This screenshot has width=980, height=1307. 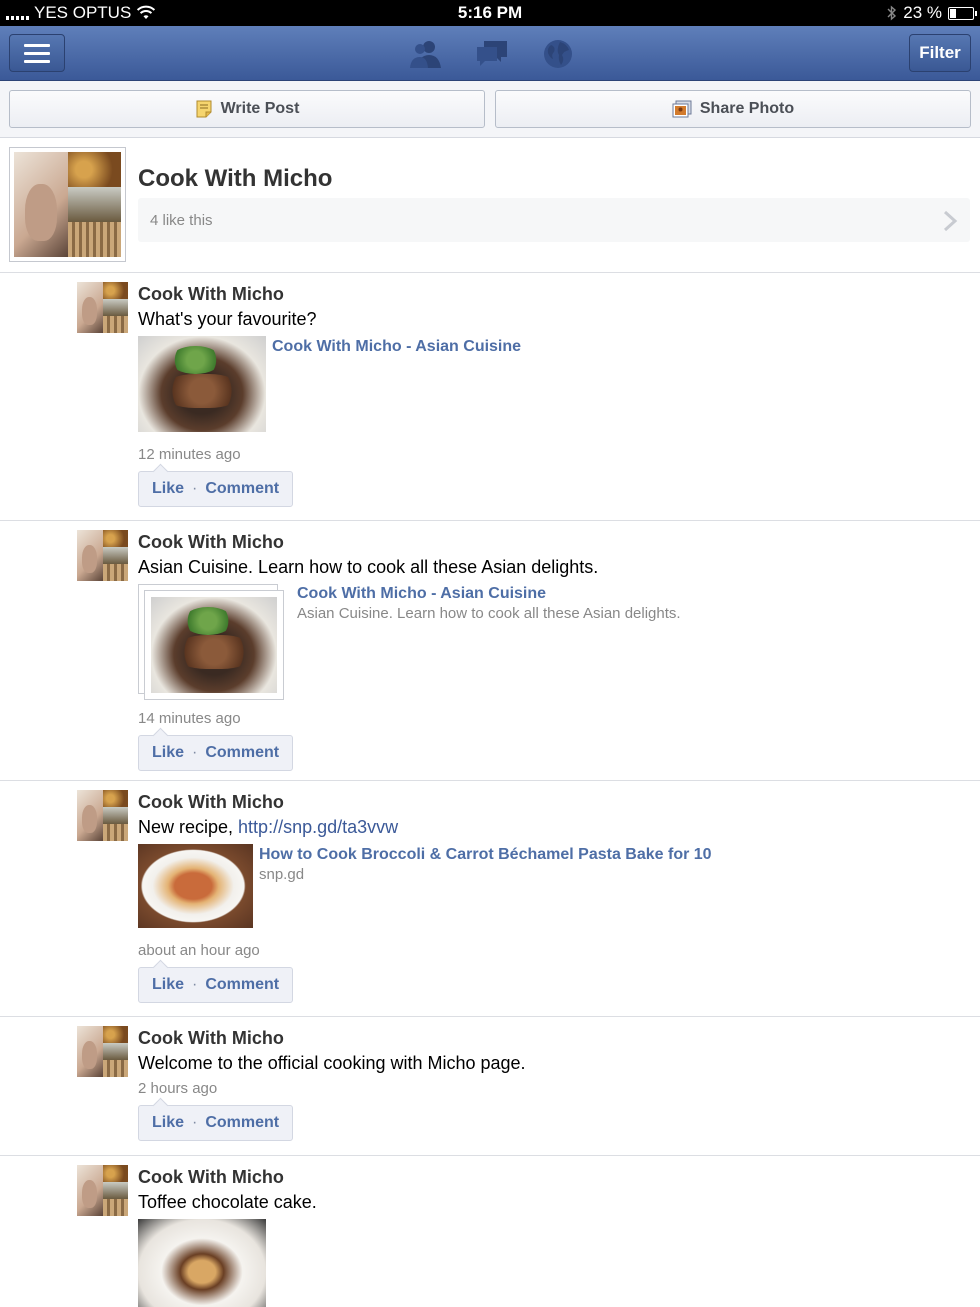 What do you see at coordinates (227, 1202) in the screenshot?
I see `post-message: Toffee chocolate cake.` at bounding box center [227, 1202].